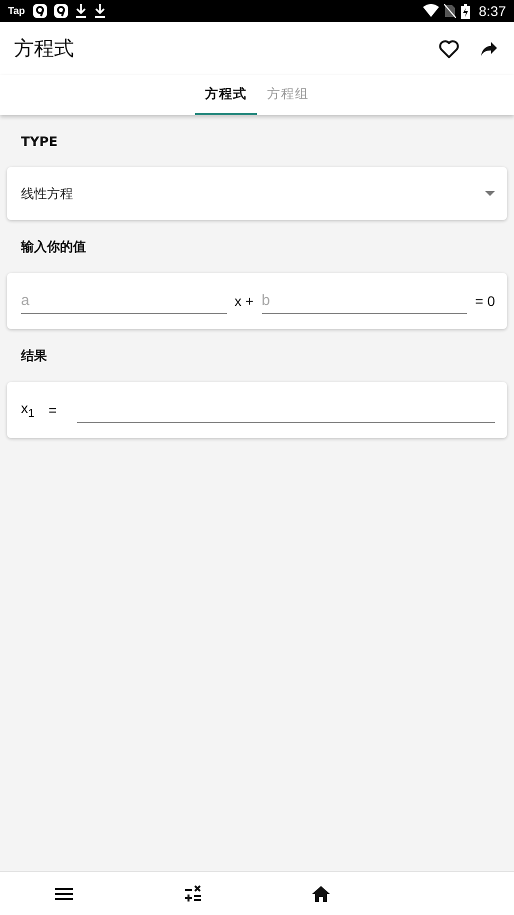 The height and width of the screenshot is (915, 514). What do you see at coordinates (27, 410) in the screenshot?
I see `variable-label: x$_{1}$` at bounding box center [27, 410].